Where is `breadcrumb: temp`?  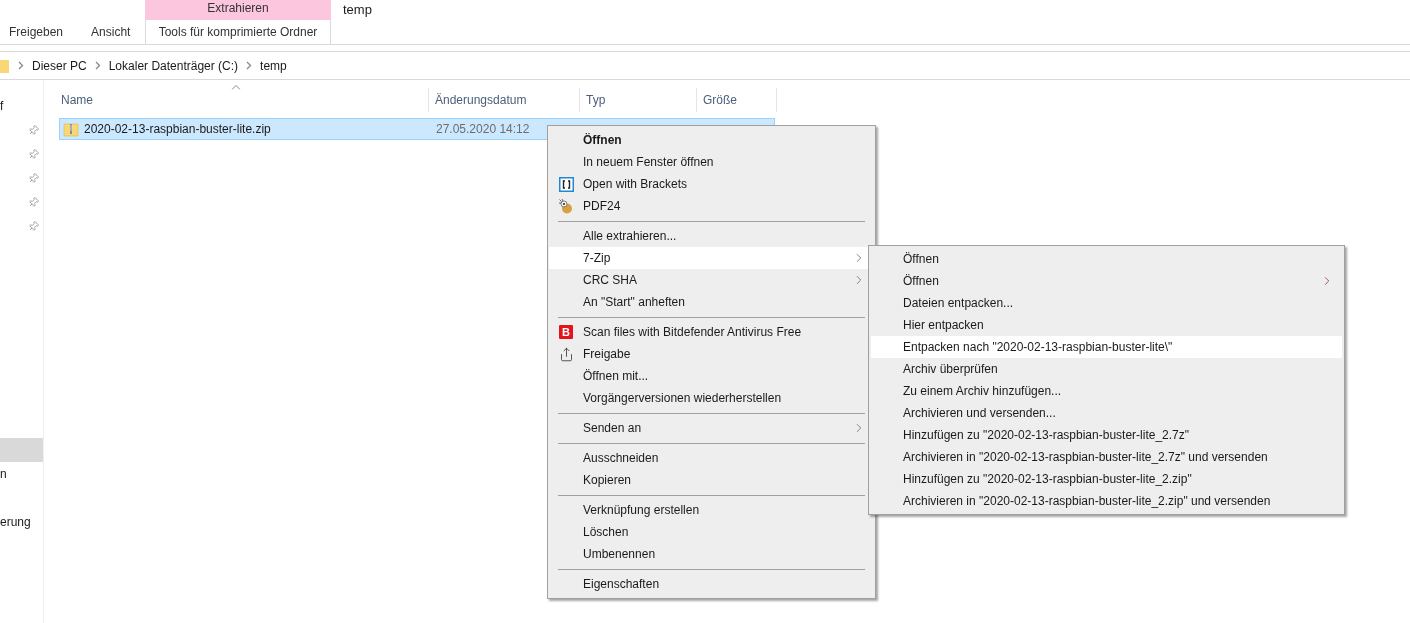
breadcrumb: temp is located at coordinates (273, 65).